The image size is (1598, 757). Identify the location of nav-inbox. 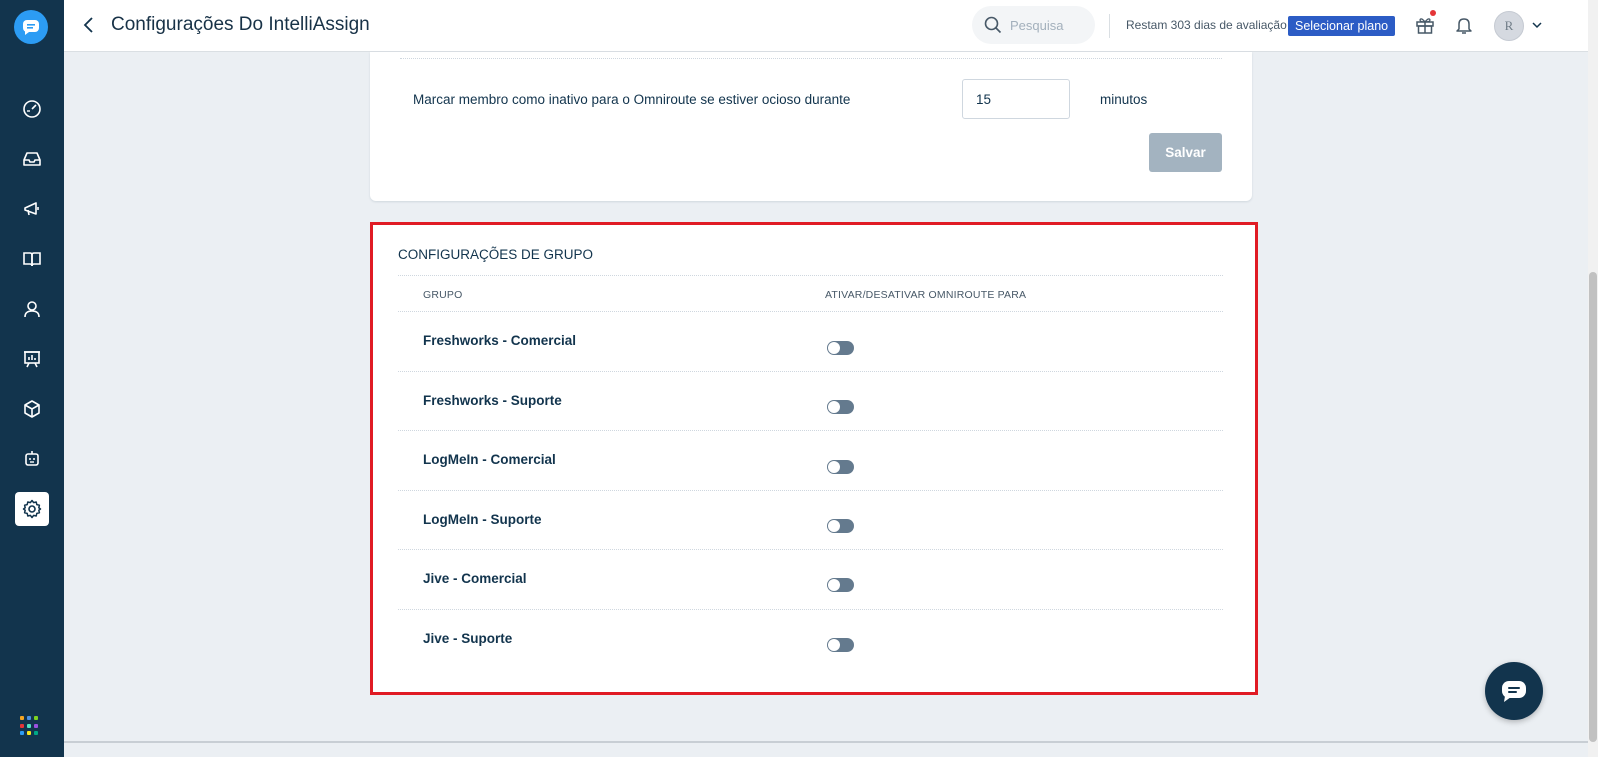
(32, 159).